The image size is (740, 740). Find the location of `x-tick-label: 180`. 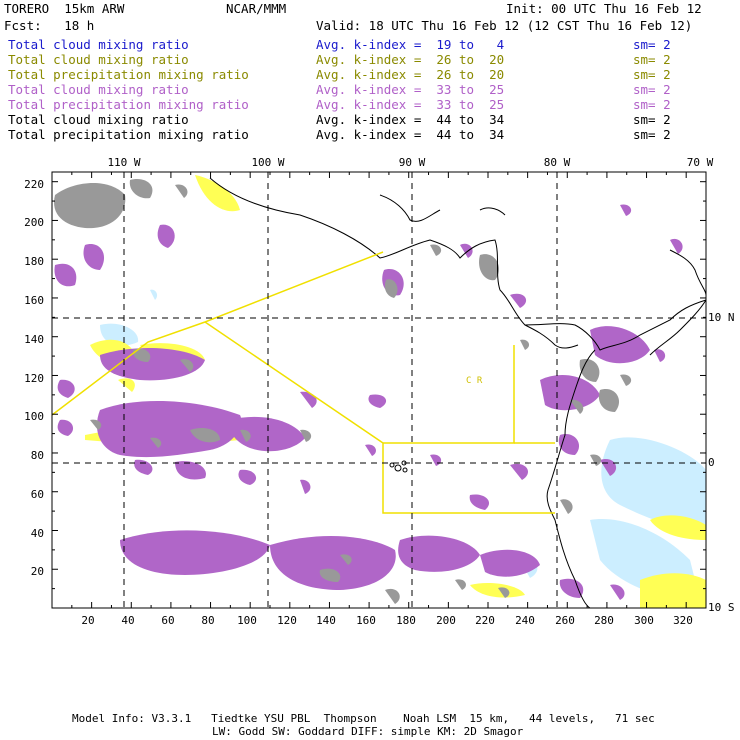

x-tick-label: 180 is located at coordinates (406, 620).